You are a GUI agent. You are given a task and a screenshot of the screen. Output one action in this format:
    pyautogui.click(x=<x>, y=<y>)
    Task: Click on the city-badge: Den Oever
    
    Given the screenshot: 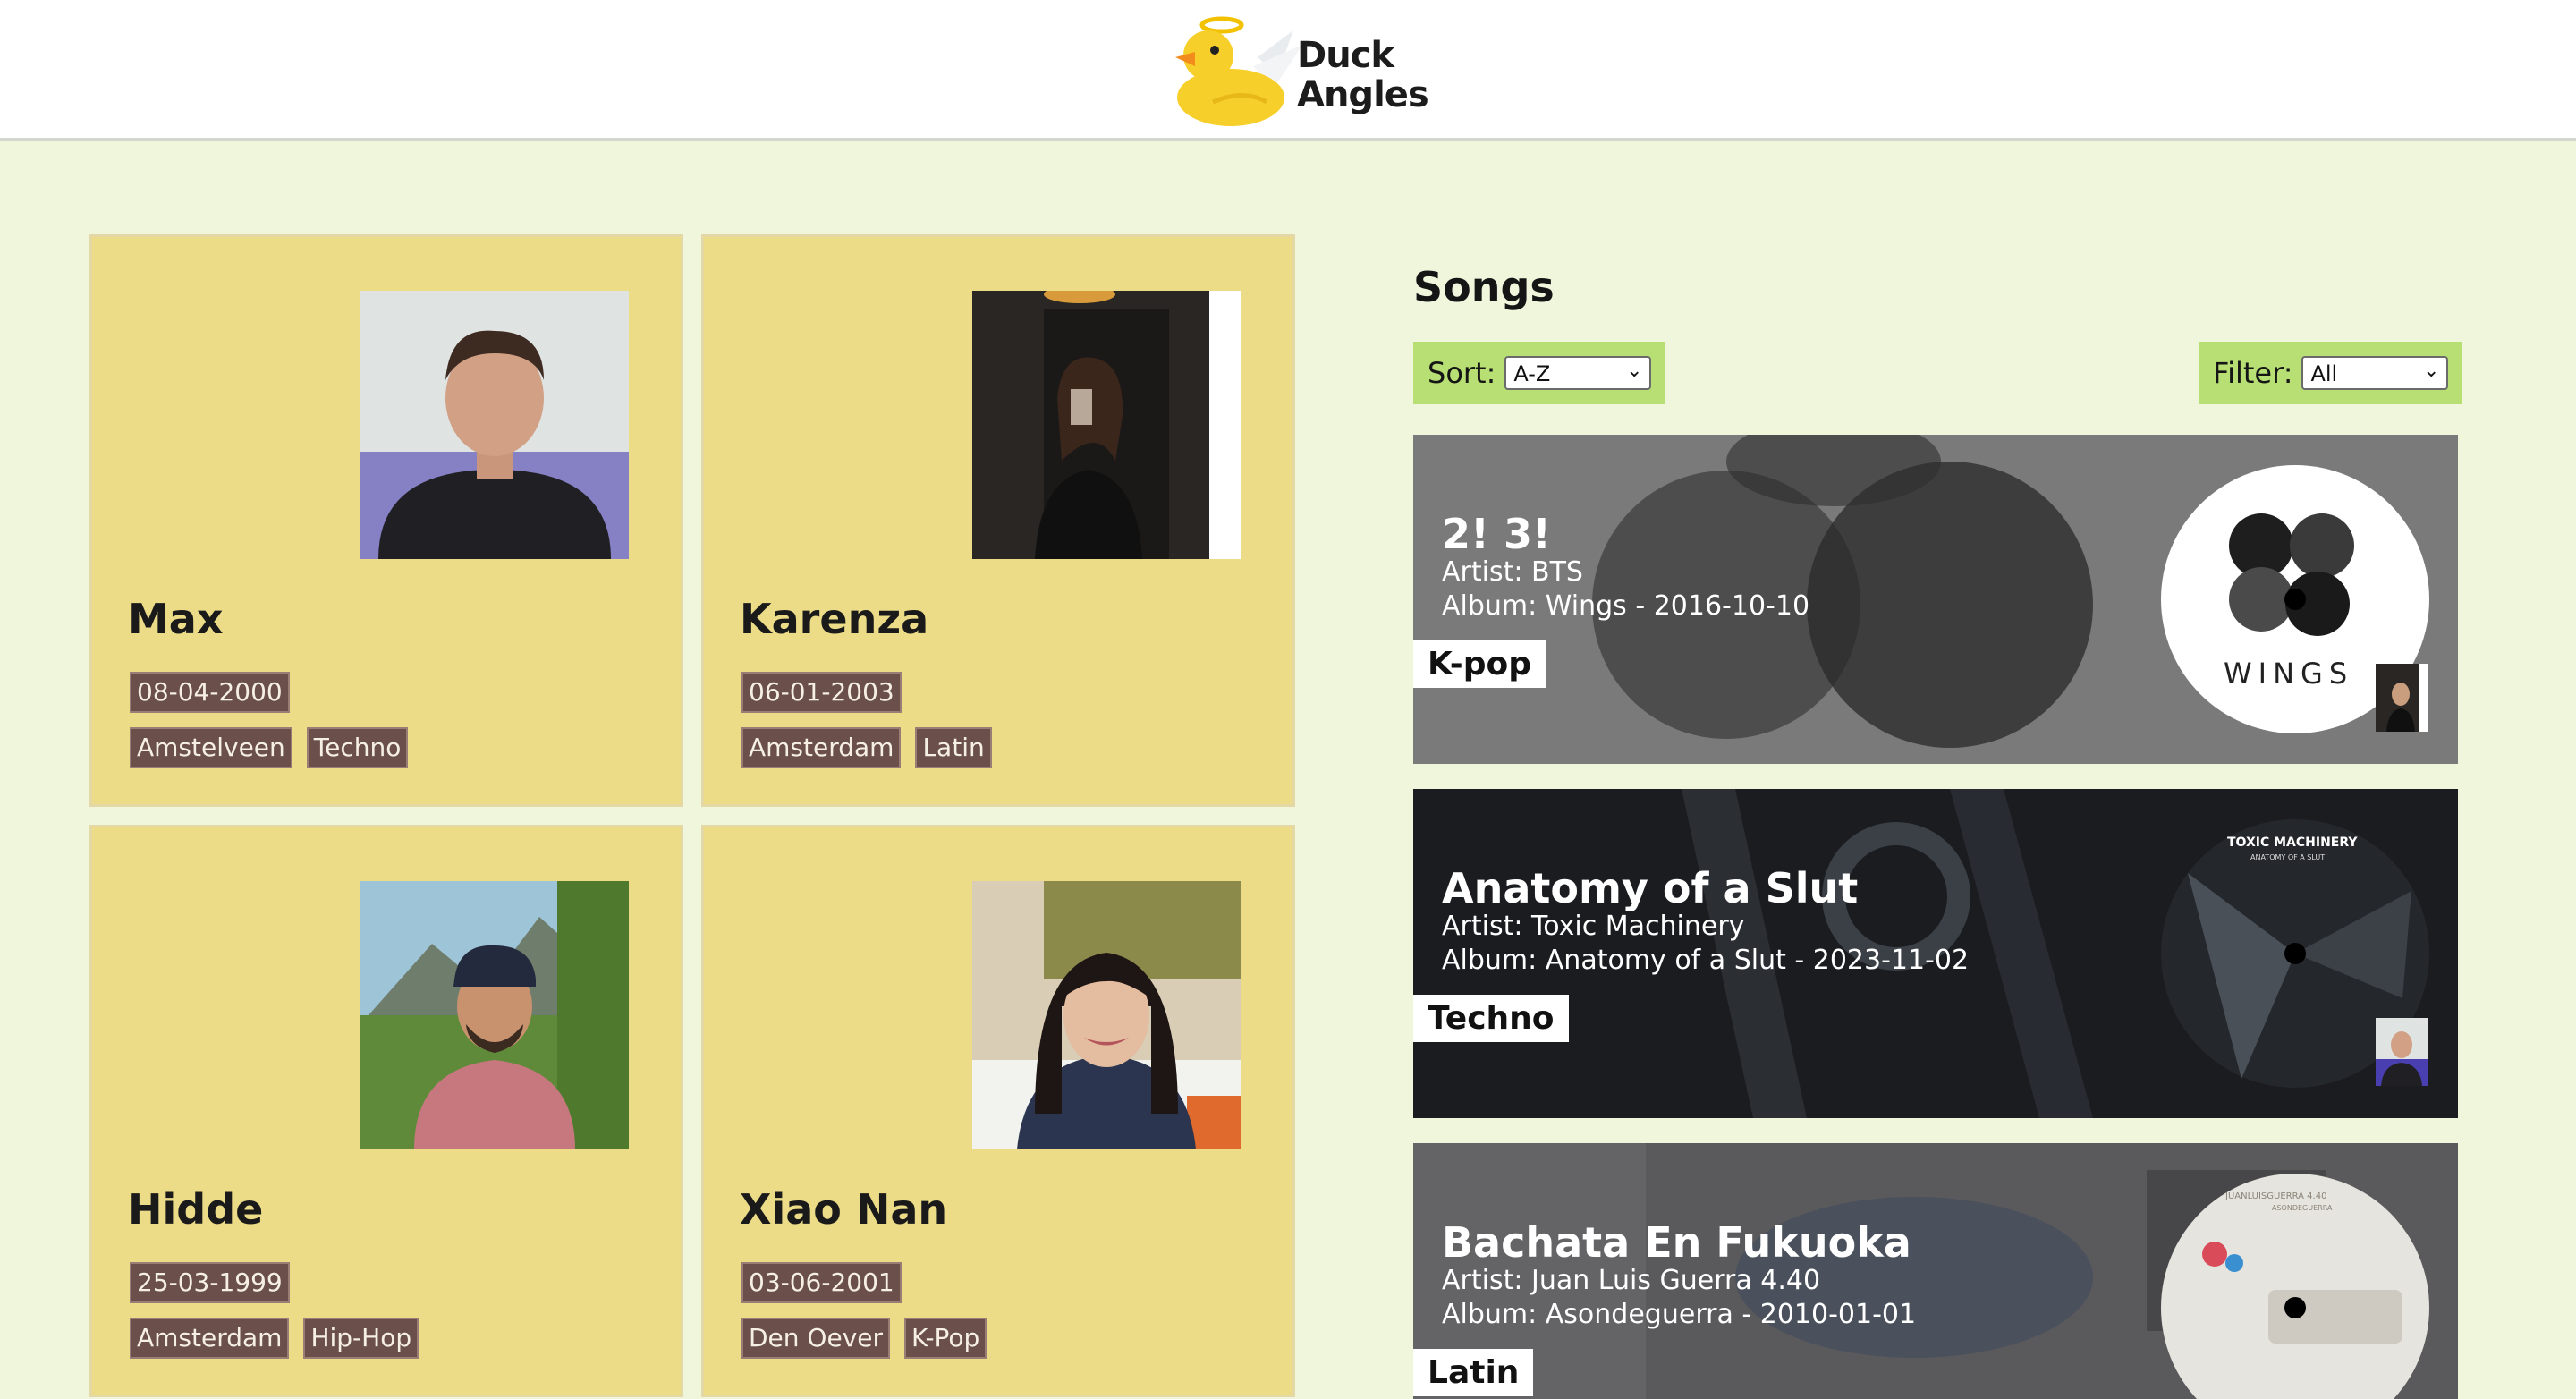 What is the action you would take?
    pyautogui.click(x=816, y=1338)
    